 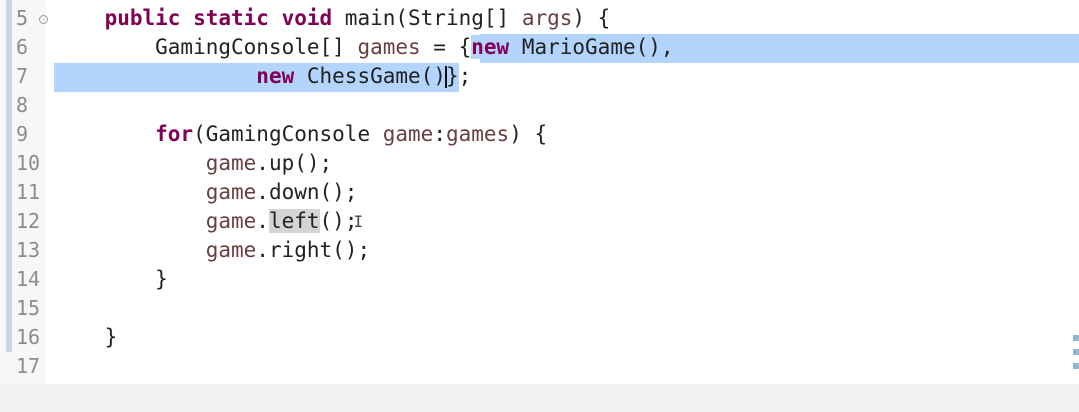 I want to click on code-token: MarioGame(),, so click(x=591, y=47).